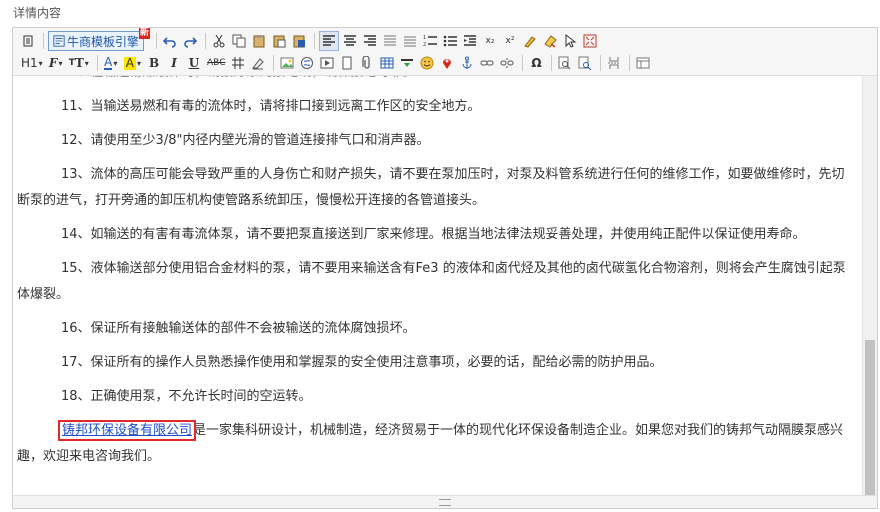 The image size is (880, 512). Describe the element at coordinates (367, 63) in the screenshot. I see `attachment-button` at that location.